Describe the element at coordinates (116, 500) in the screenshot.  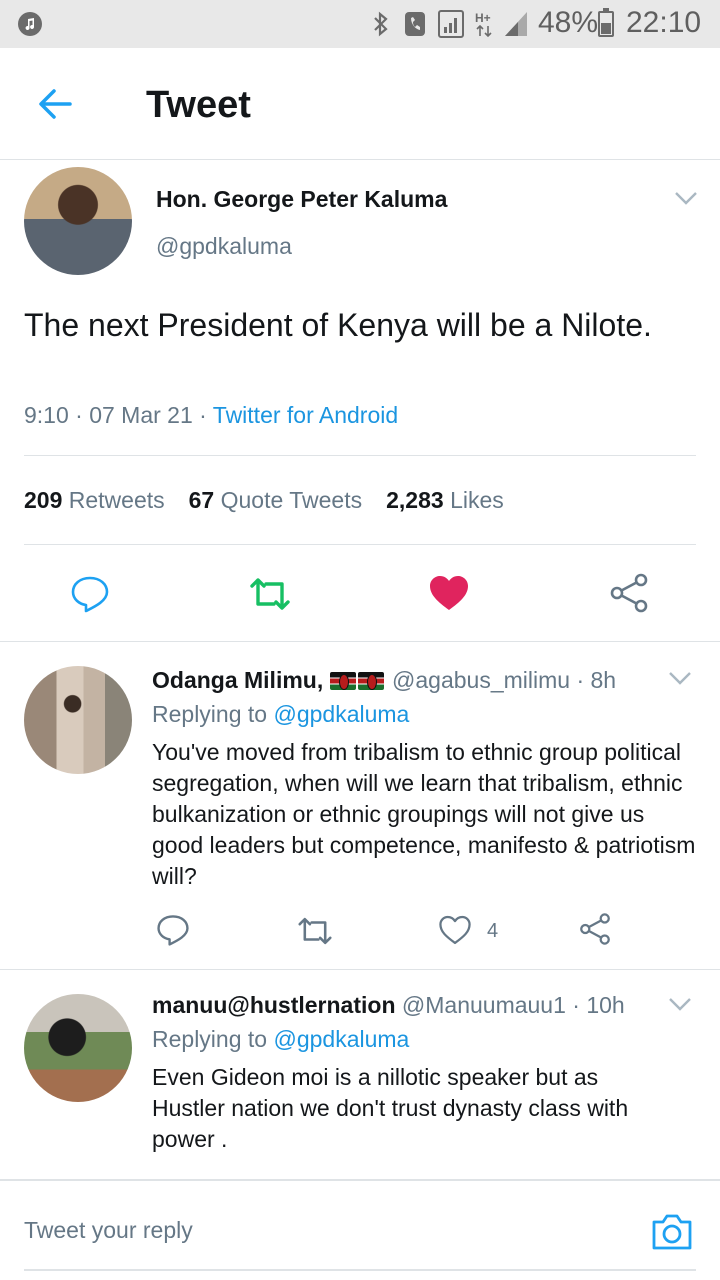
I see `retweets-label: Retweets` at that location.